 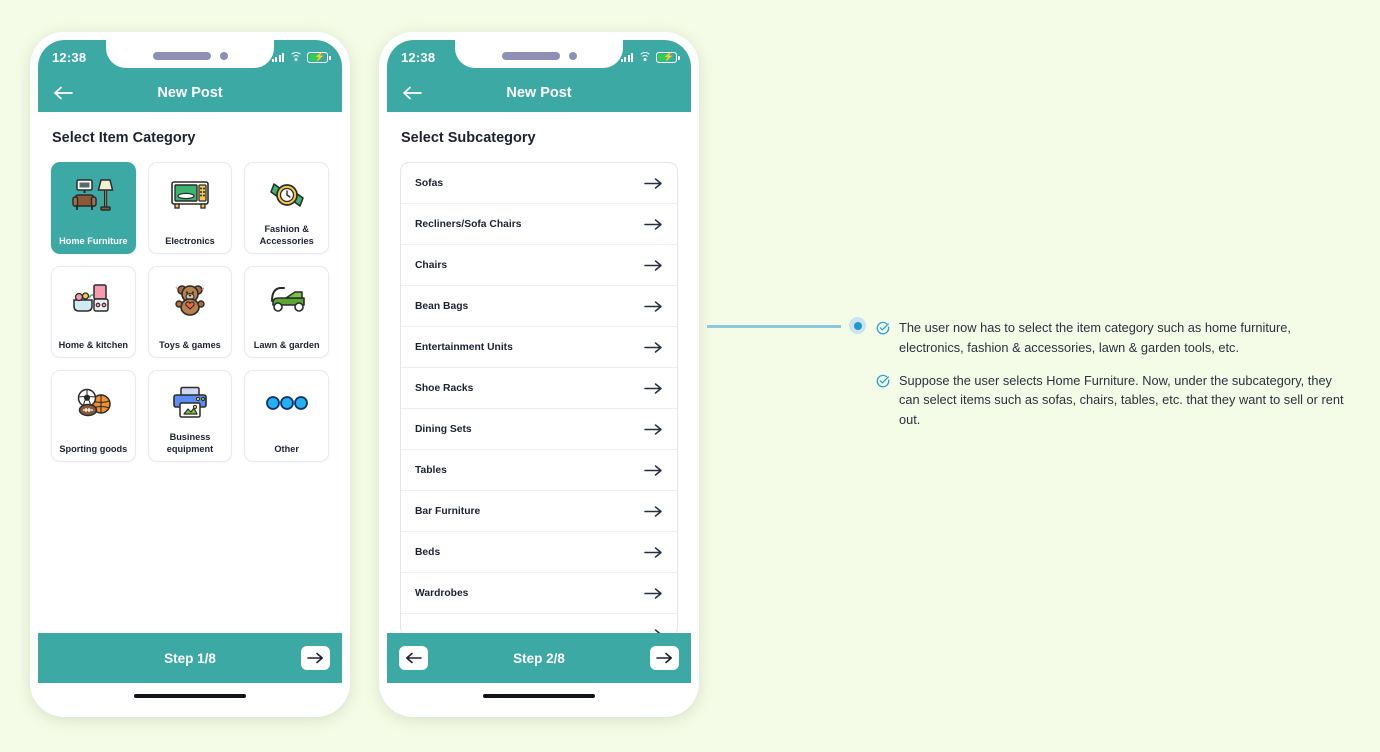 I want to click on subcategory-label: Tables, so click(x=431, y=470).